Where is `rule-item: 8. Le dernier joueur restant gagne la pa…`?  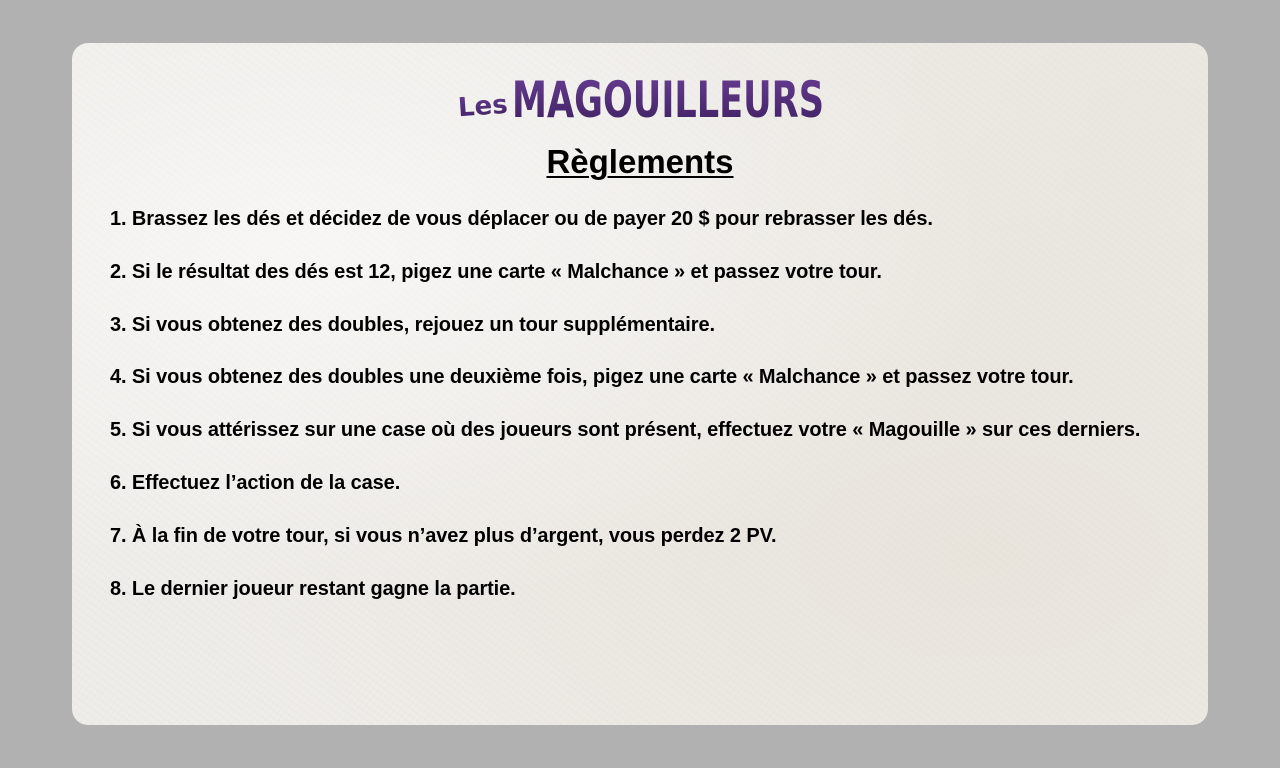 rule-item: 8. Le dernier joueur restant gagne la pa… is located at coordinates (313, 588).